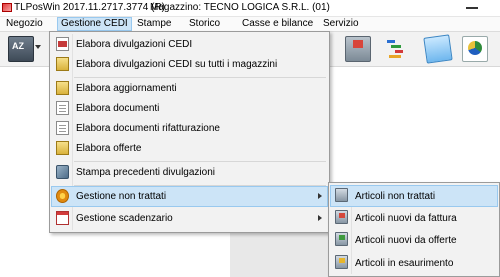 The height and width of the screenshot is (277, 500). I want to click on store-label: Magazzino: TECNO LOGICA S.R.L. (01), so click(240, 7).